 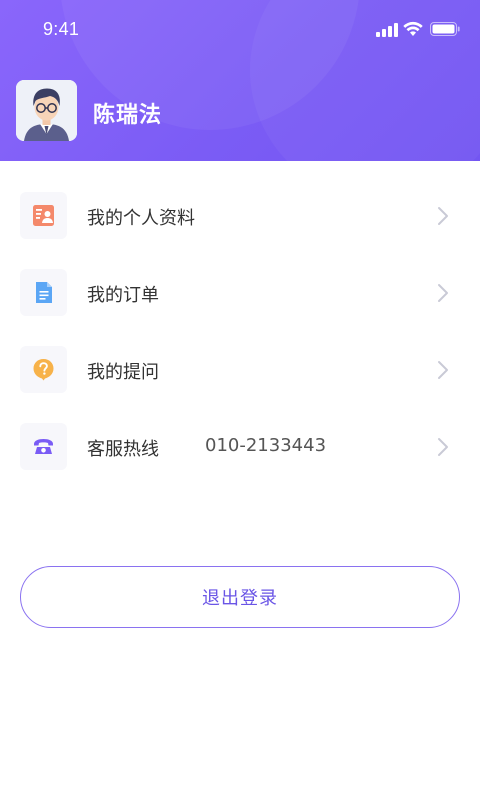 I want to click on menu-item-label: 我的订单, so click(x=123, y=295).